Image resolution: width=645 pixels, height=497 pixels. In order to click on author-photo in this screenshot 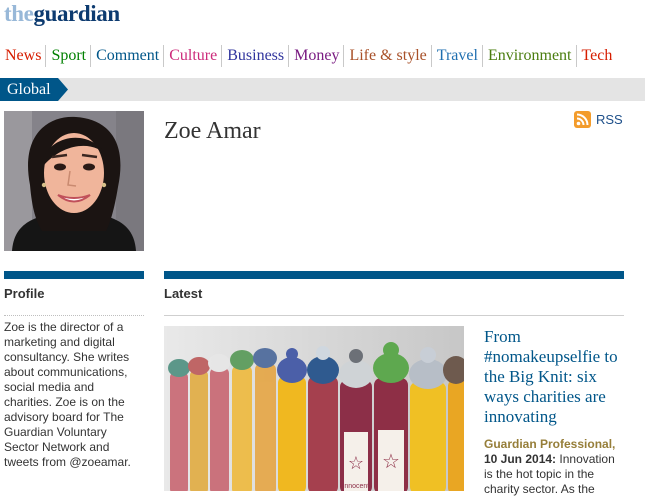, I will do `click(74, 181)`.